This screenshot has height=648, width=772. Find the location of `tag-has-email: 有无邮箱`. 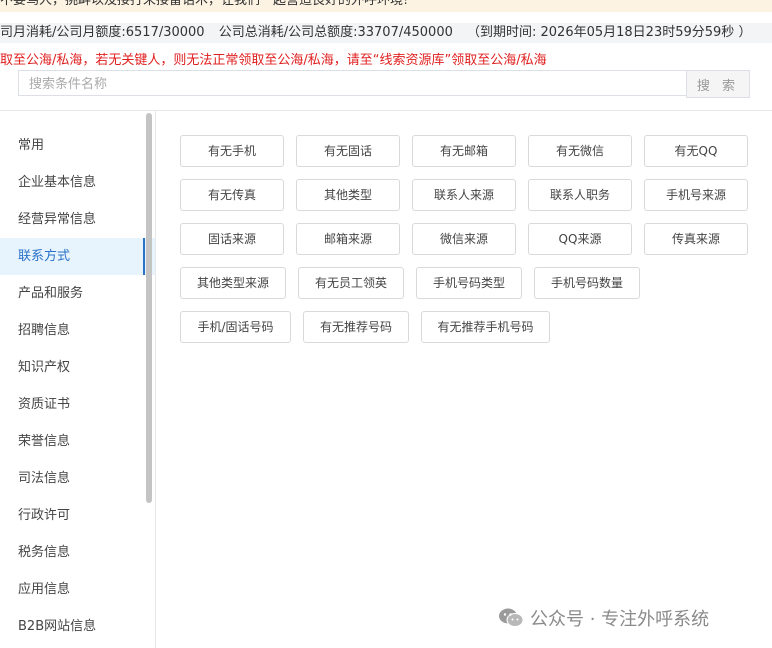

tag-has-email: 有无邮箱 is located at coordinates (464, 151).